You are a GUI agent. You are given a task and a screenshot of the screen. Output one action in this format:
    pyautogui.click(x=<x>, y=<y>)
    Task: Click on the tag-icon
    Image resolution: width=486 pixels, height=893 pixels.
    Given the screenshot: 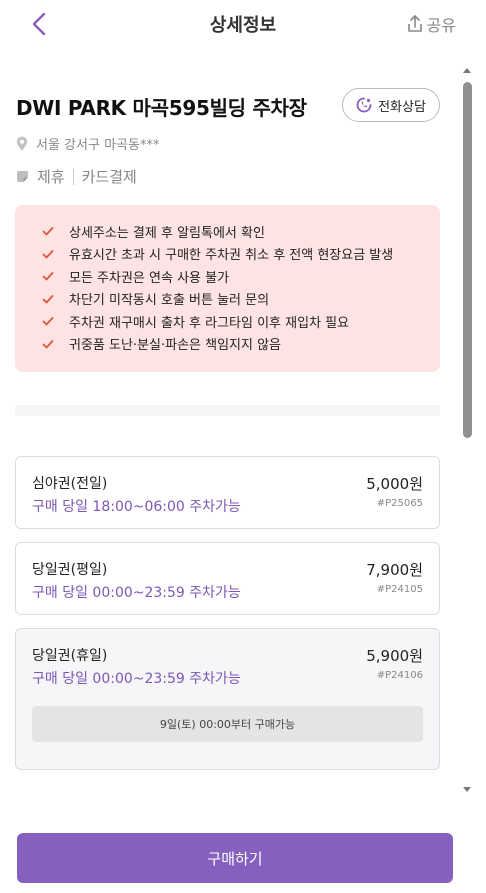 What is the action you would take?
    pyautogui.click(x=22, y=176)
    